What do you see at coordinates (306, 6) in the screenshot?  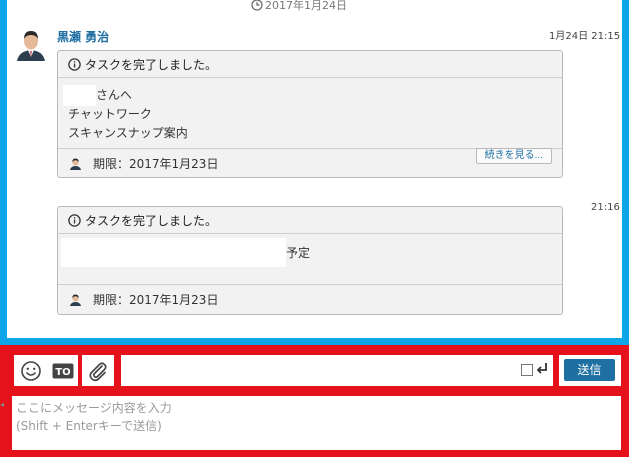 I see `date-separator-text: 2017年1月24日` at bounding box center [306, 6].